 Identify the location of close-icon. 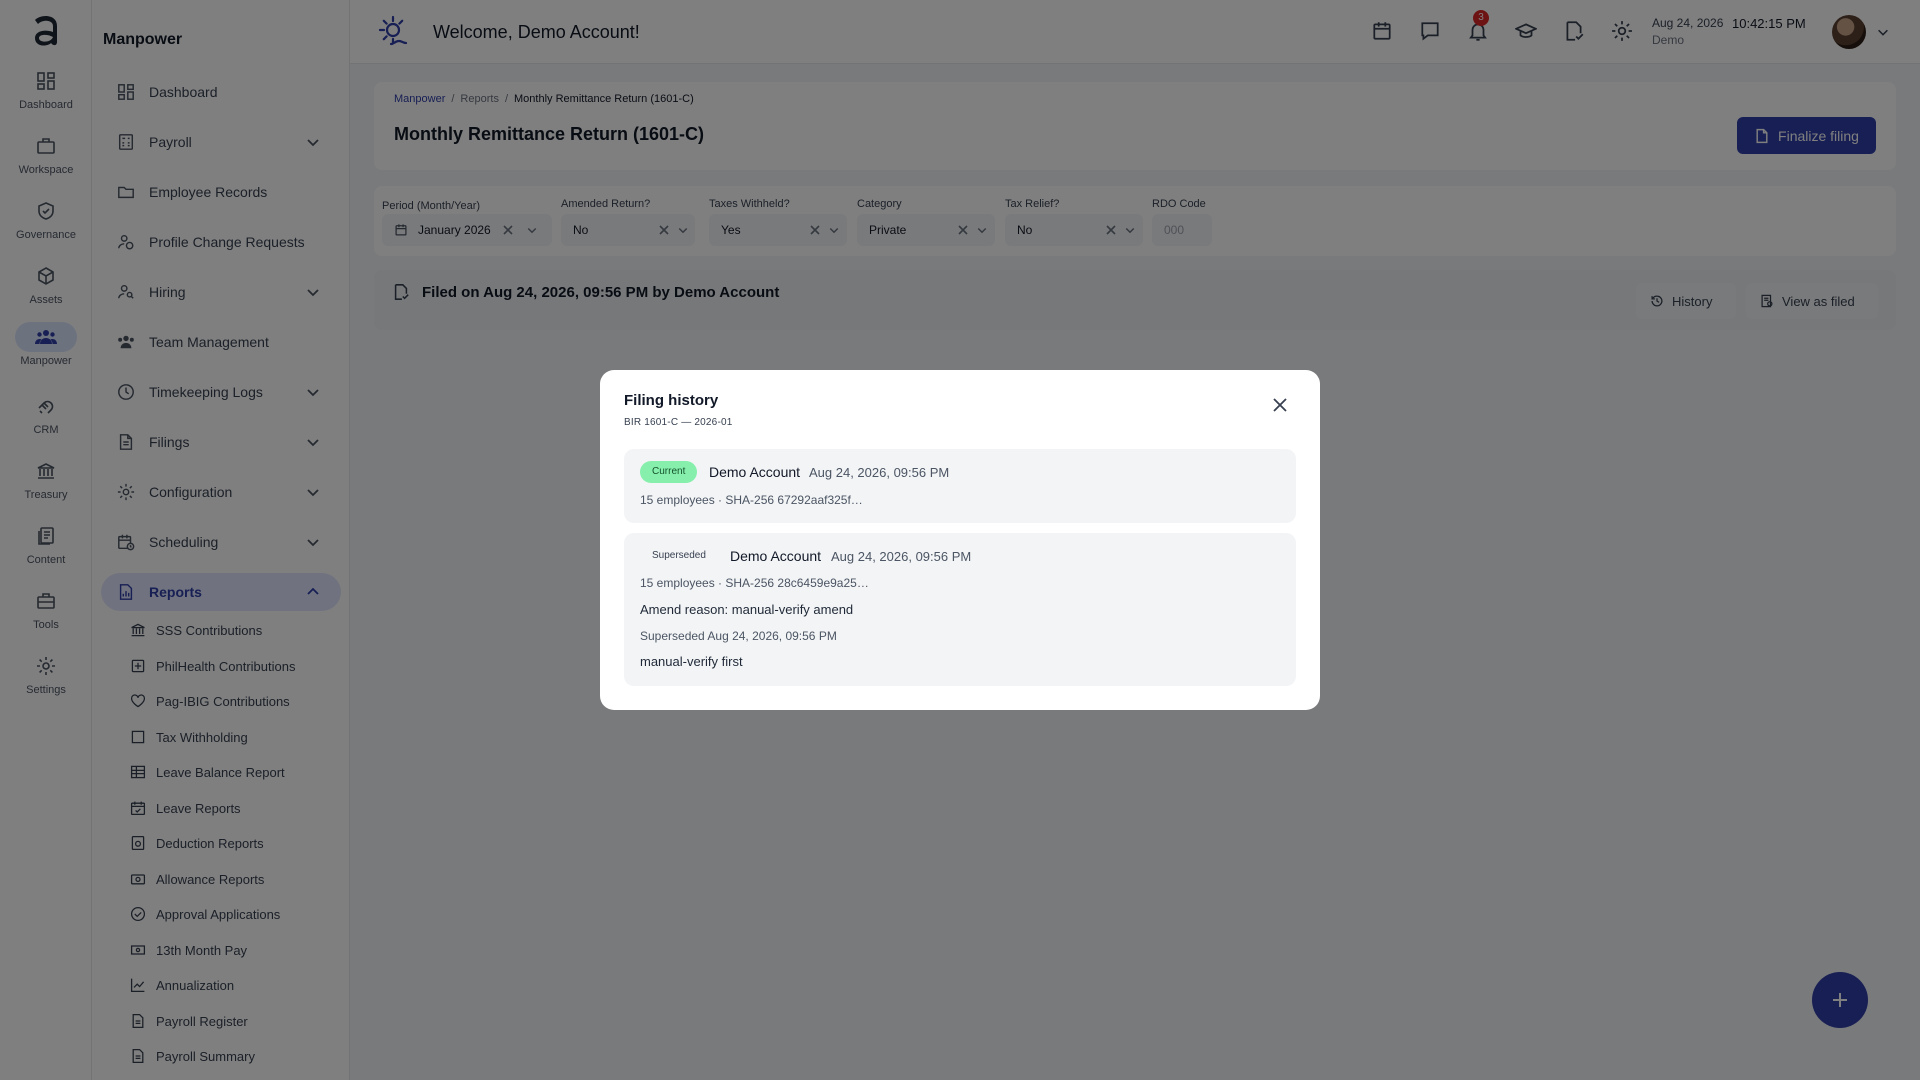
(1280, 405).